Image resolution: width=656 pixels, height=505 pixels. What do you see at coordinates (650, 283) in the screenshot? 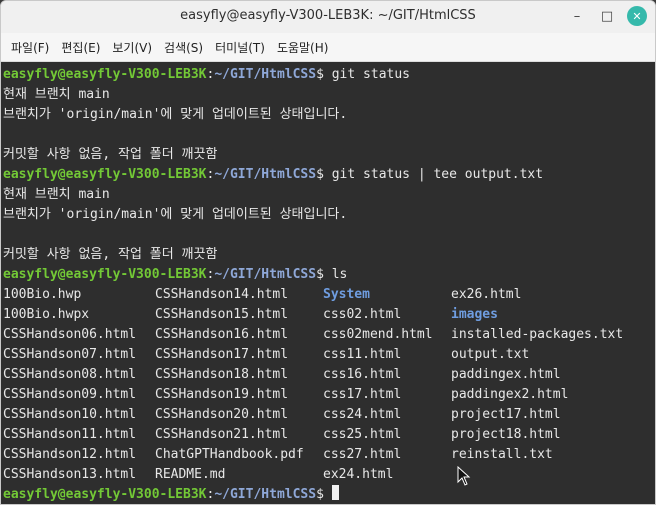
I see `scrollbar` at bounding box center [650, 283].